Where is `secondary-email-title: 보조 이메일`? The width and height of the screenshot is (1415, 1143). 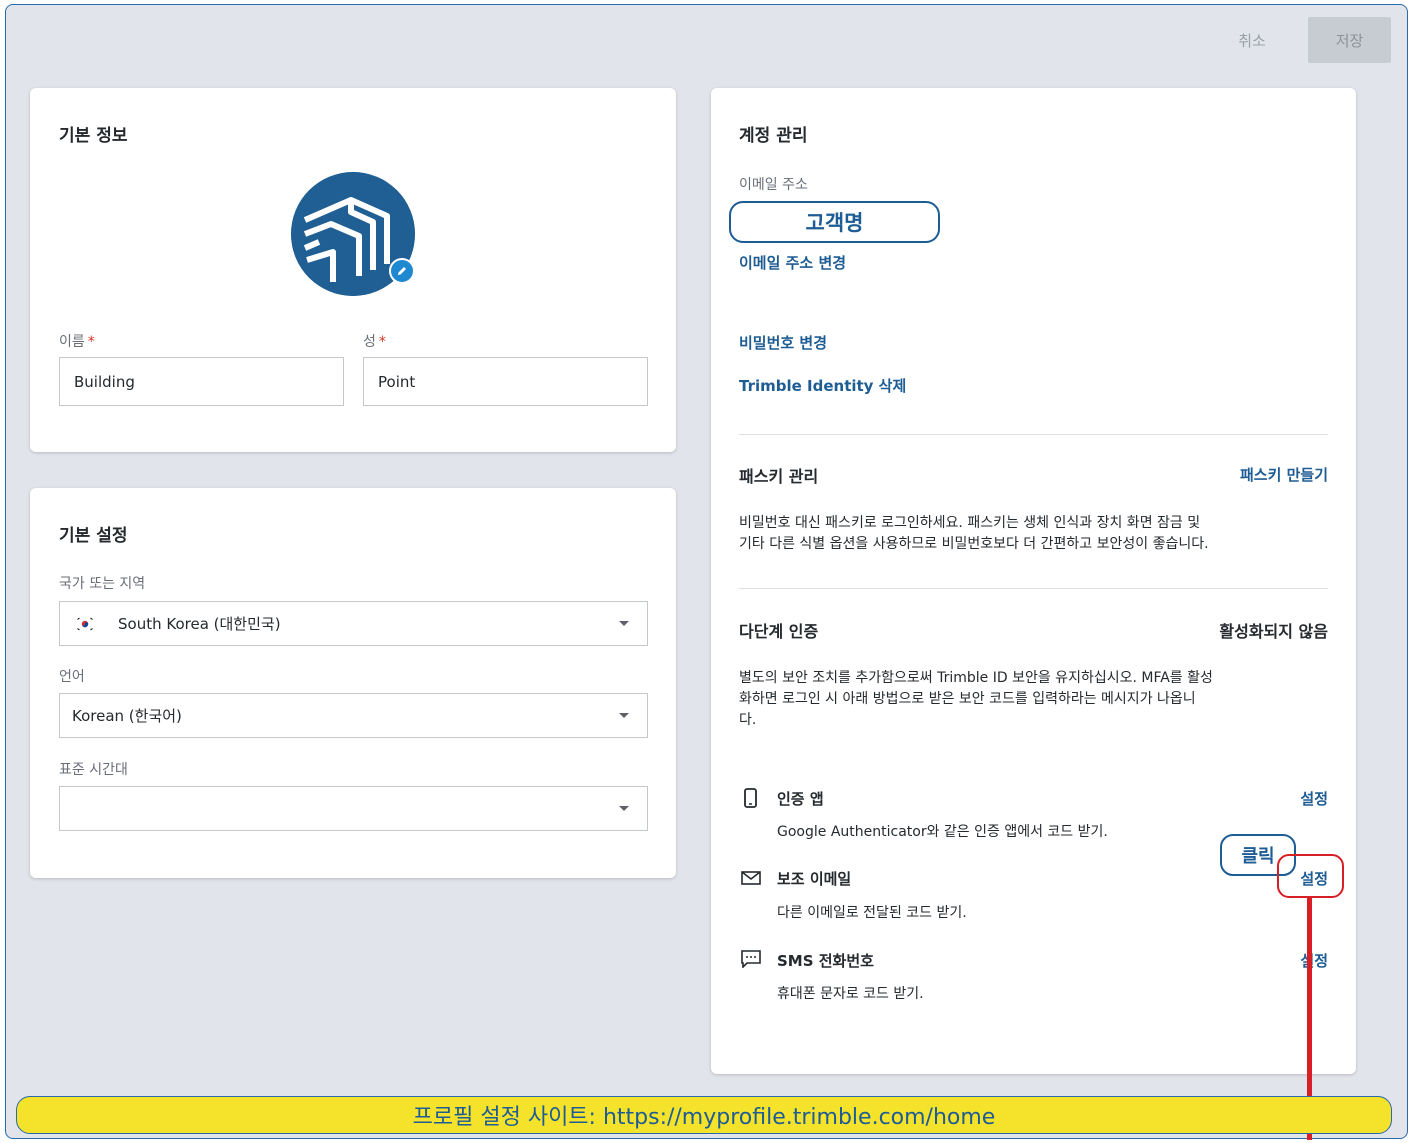 secondary-email-title: 보조 이메일 is located at coordinates (814, 879).